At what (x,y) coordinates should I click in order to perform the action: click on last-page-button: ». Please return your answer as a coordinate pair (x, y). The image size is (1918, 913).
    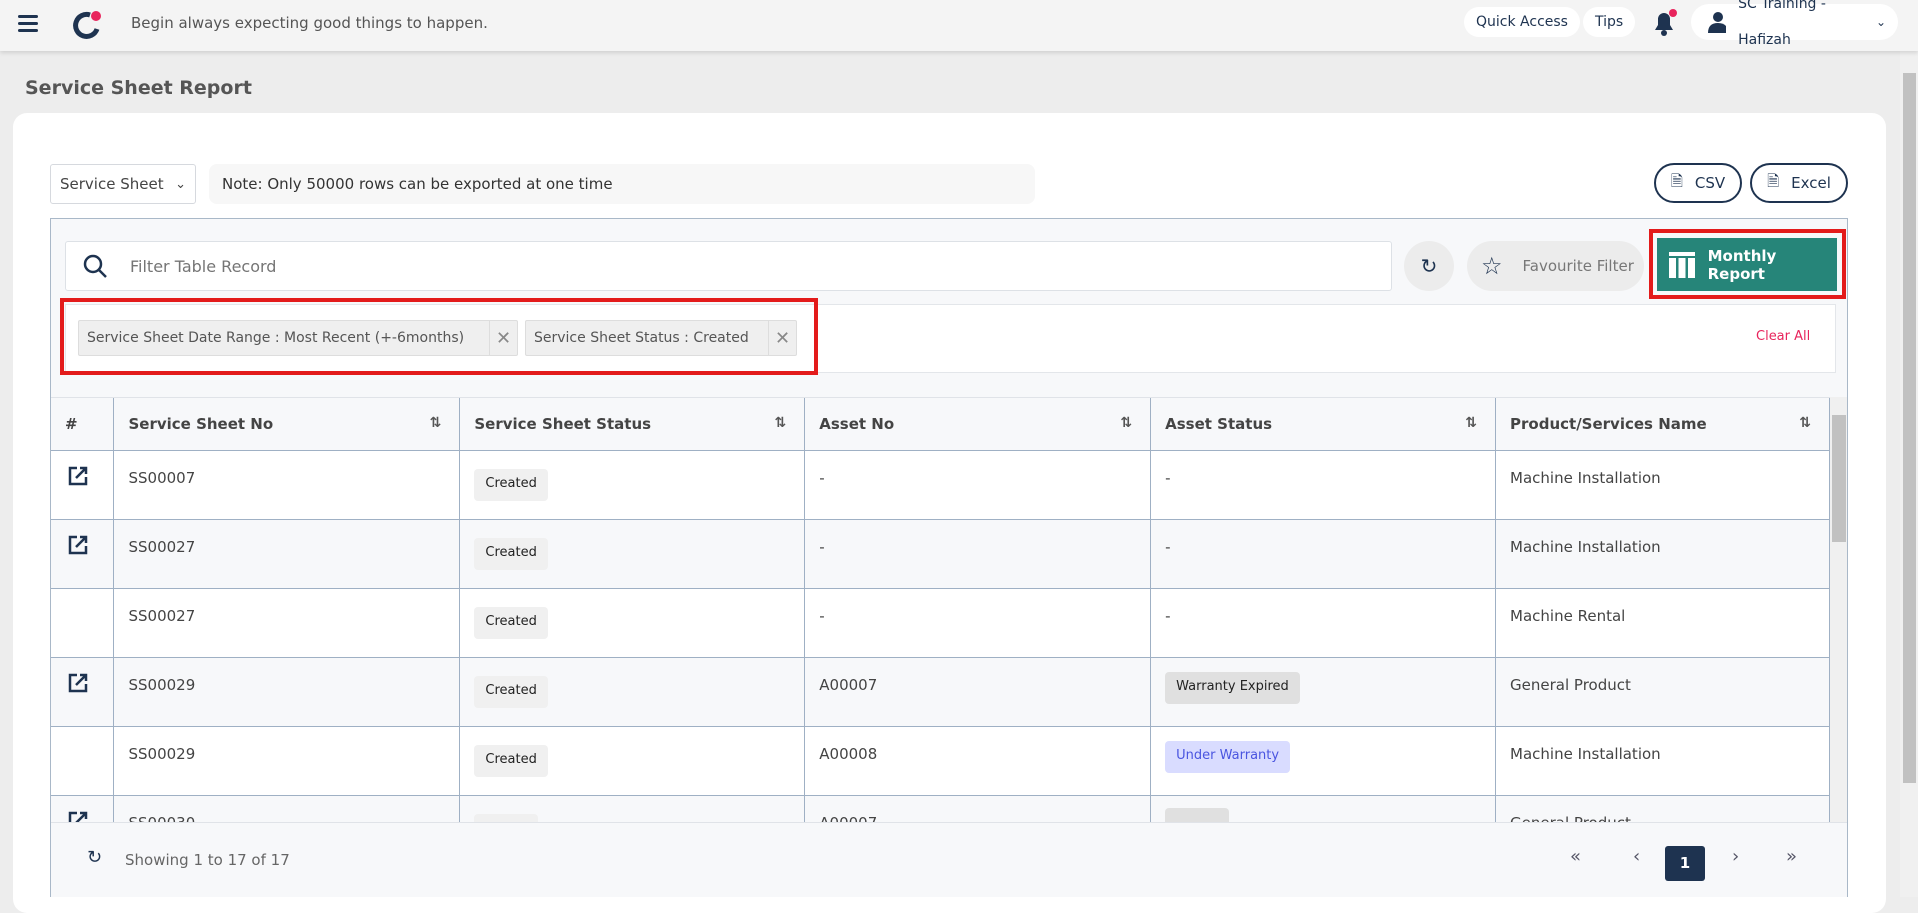
    Looking at the image, I should click on (1791, 856).